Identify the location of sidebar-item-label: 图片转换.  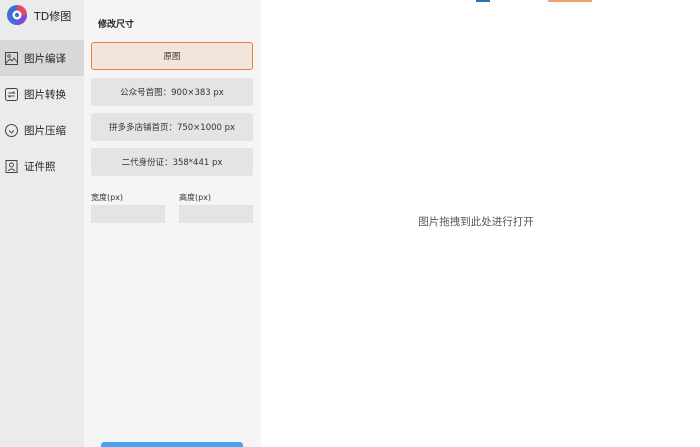
(45, 94).